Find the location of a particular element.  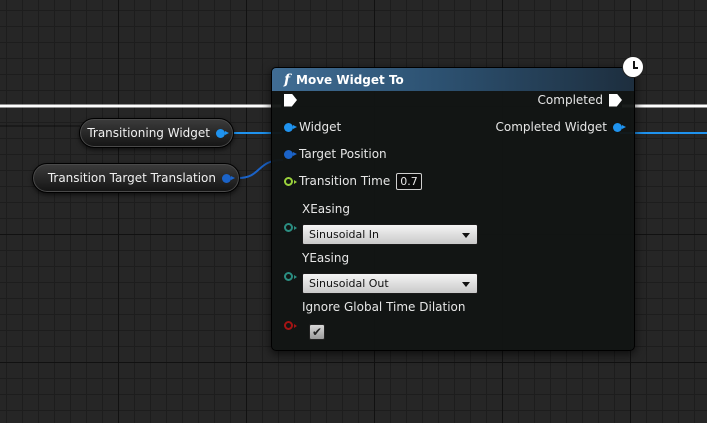

completed-widget-output-pin: Completed Widget is located at coordinates (560, 127).